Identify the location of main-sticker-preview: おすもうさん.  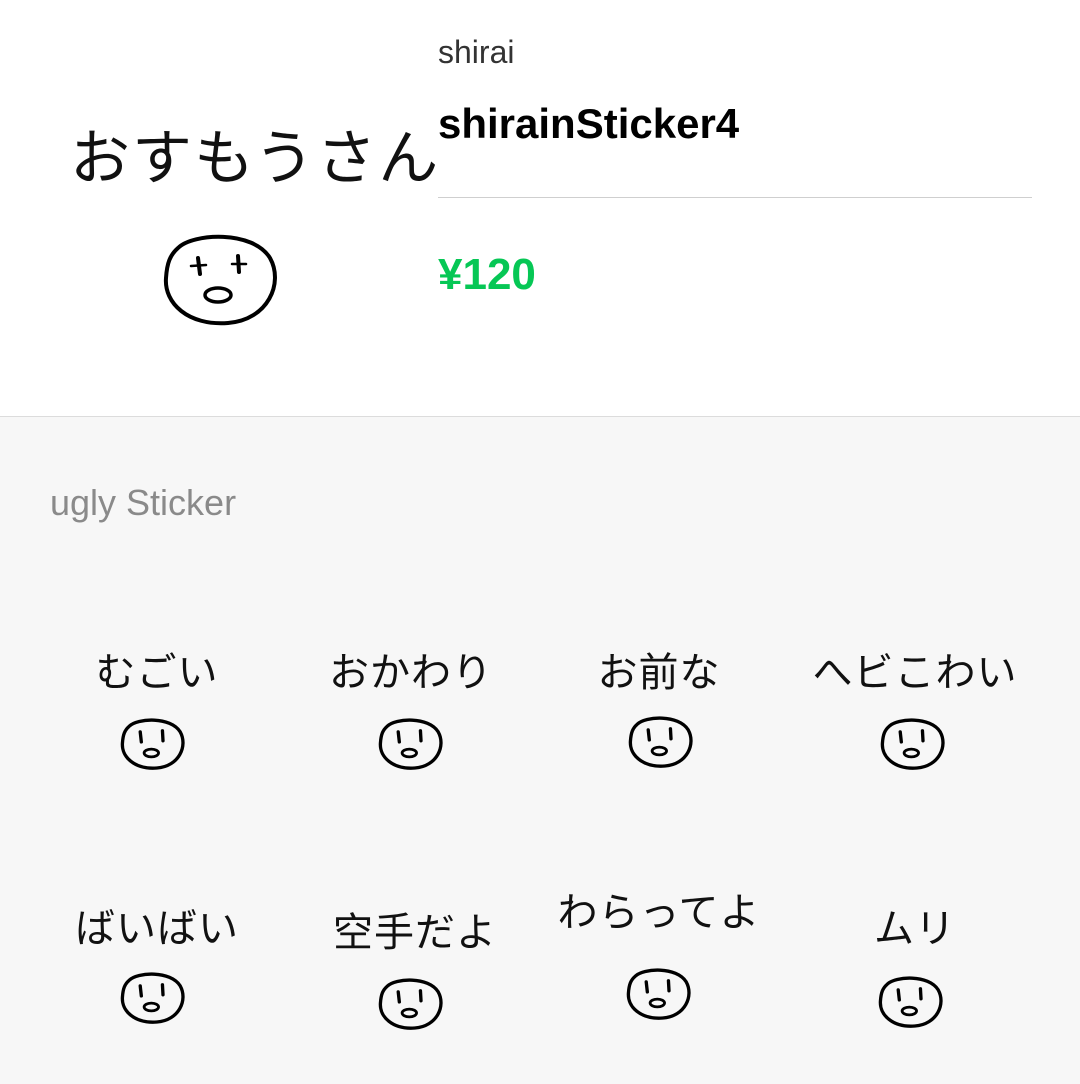
(255, 220).